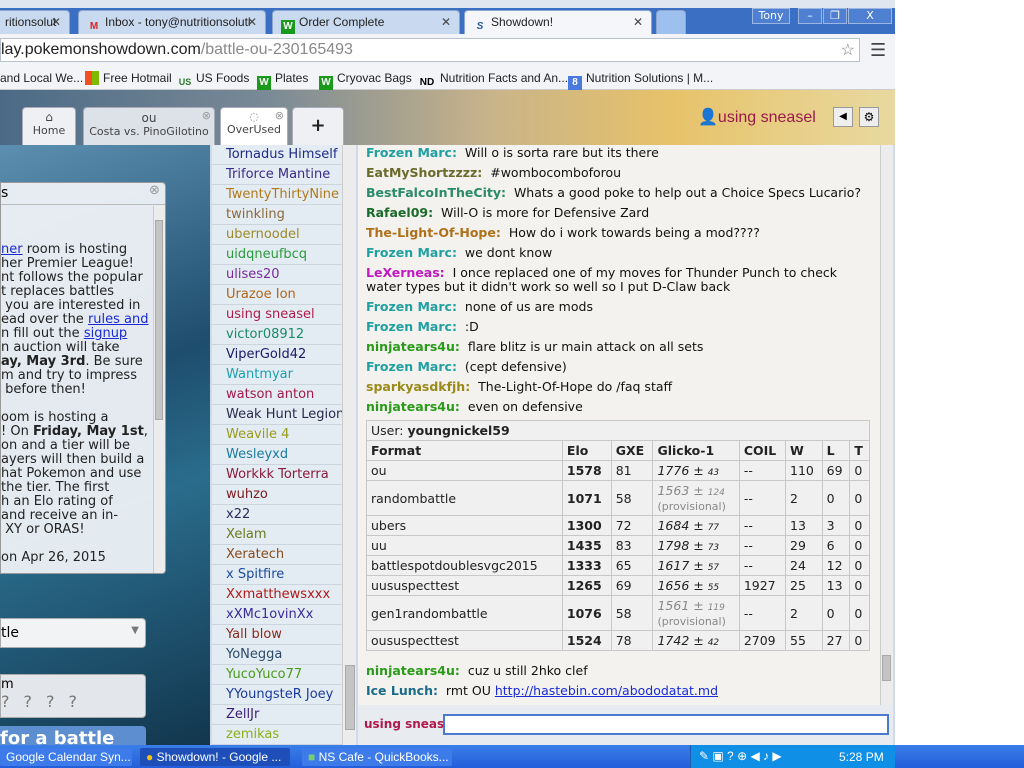  What do you see at coordinates (277, 275) in the screenshot?
I see `userlist-item: ulises20` at bounding box center [277, 275].